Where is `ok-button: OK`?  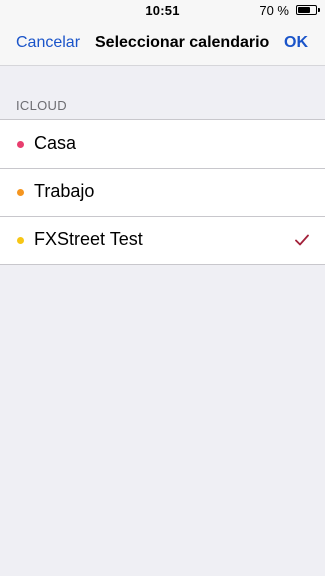
ok-button: OK is located at coordinates (296, 43).